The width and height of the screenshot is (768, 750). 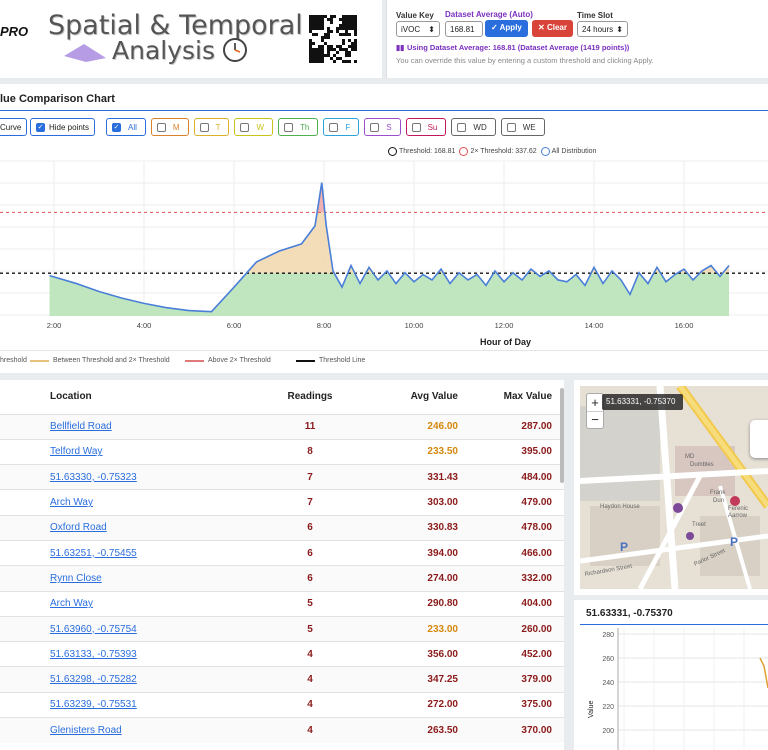 I want to click on table-row: Oxford Road 6 330.83 478.00, so click(x=282, y=528).